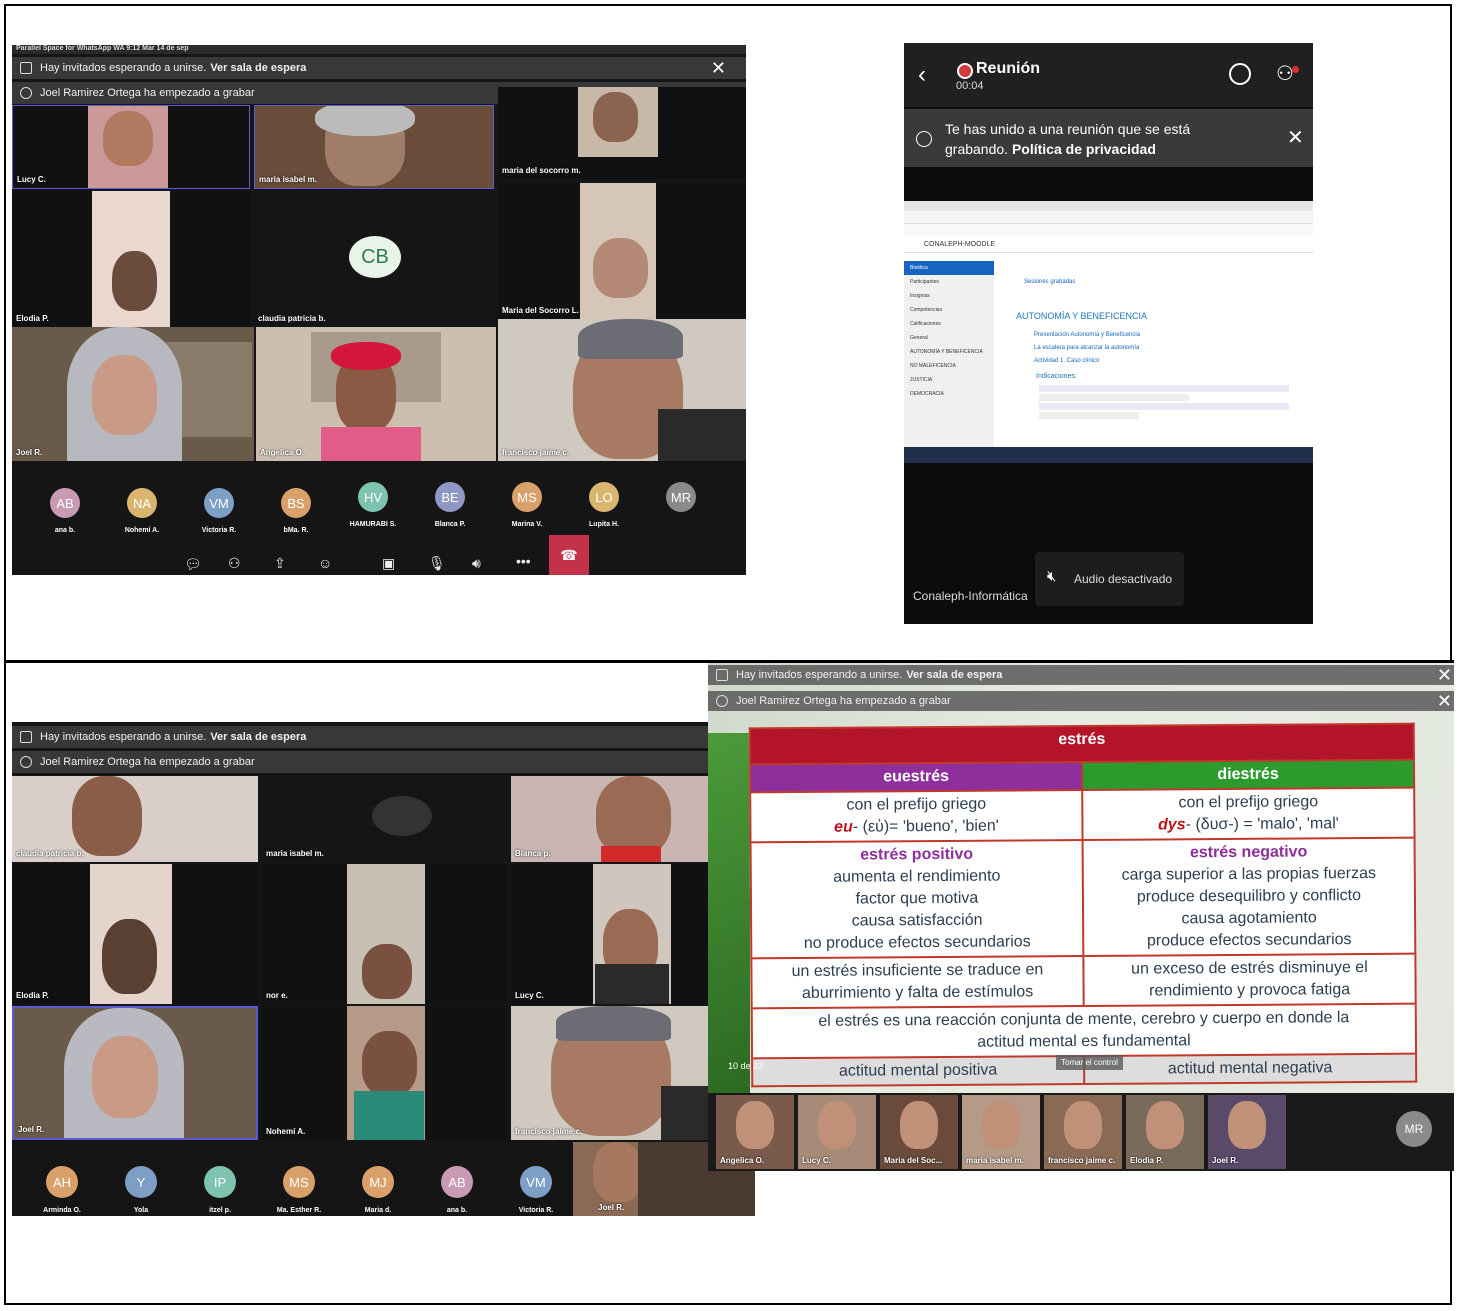 The width and height of the screenshot is (1460, 1311). Describe the element at coordinates (141, 1182) in the screenshot. I see `avatar: Y` at that location.